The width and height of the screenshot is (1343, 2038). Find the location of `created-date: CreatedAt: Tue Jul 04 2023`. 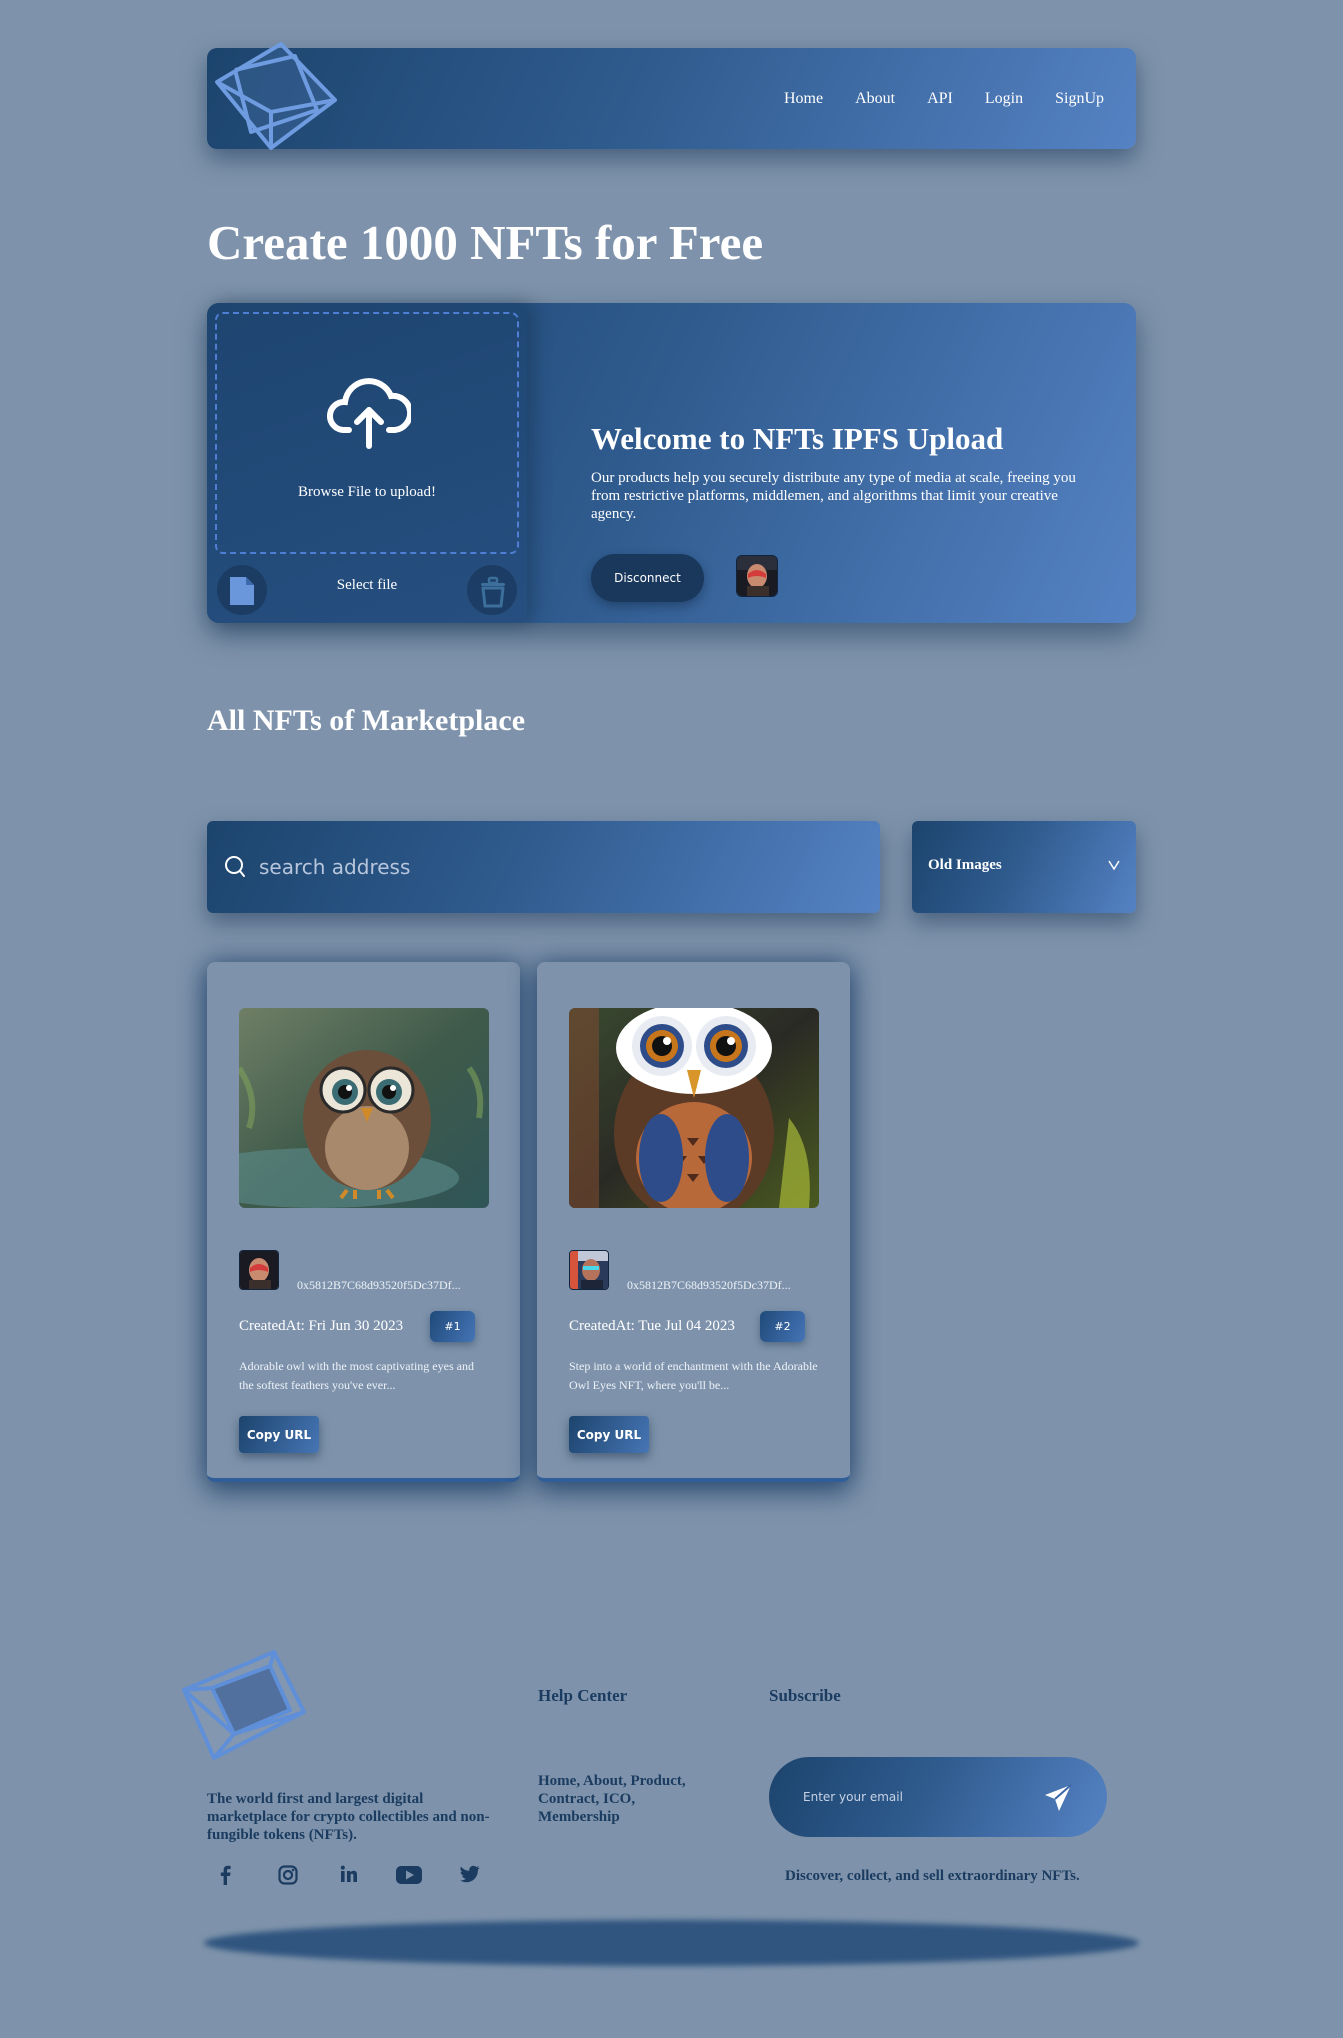

created-date: CreatedAt: Tue Jul 04 2023 is located at coordinates (652, 1326).